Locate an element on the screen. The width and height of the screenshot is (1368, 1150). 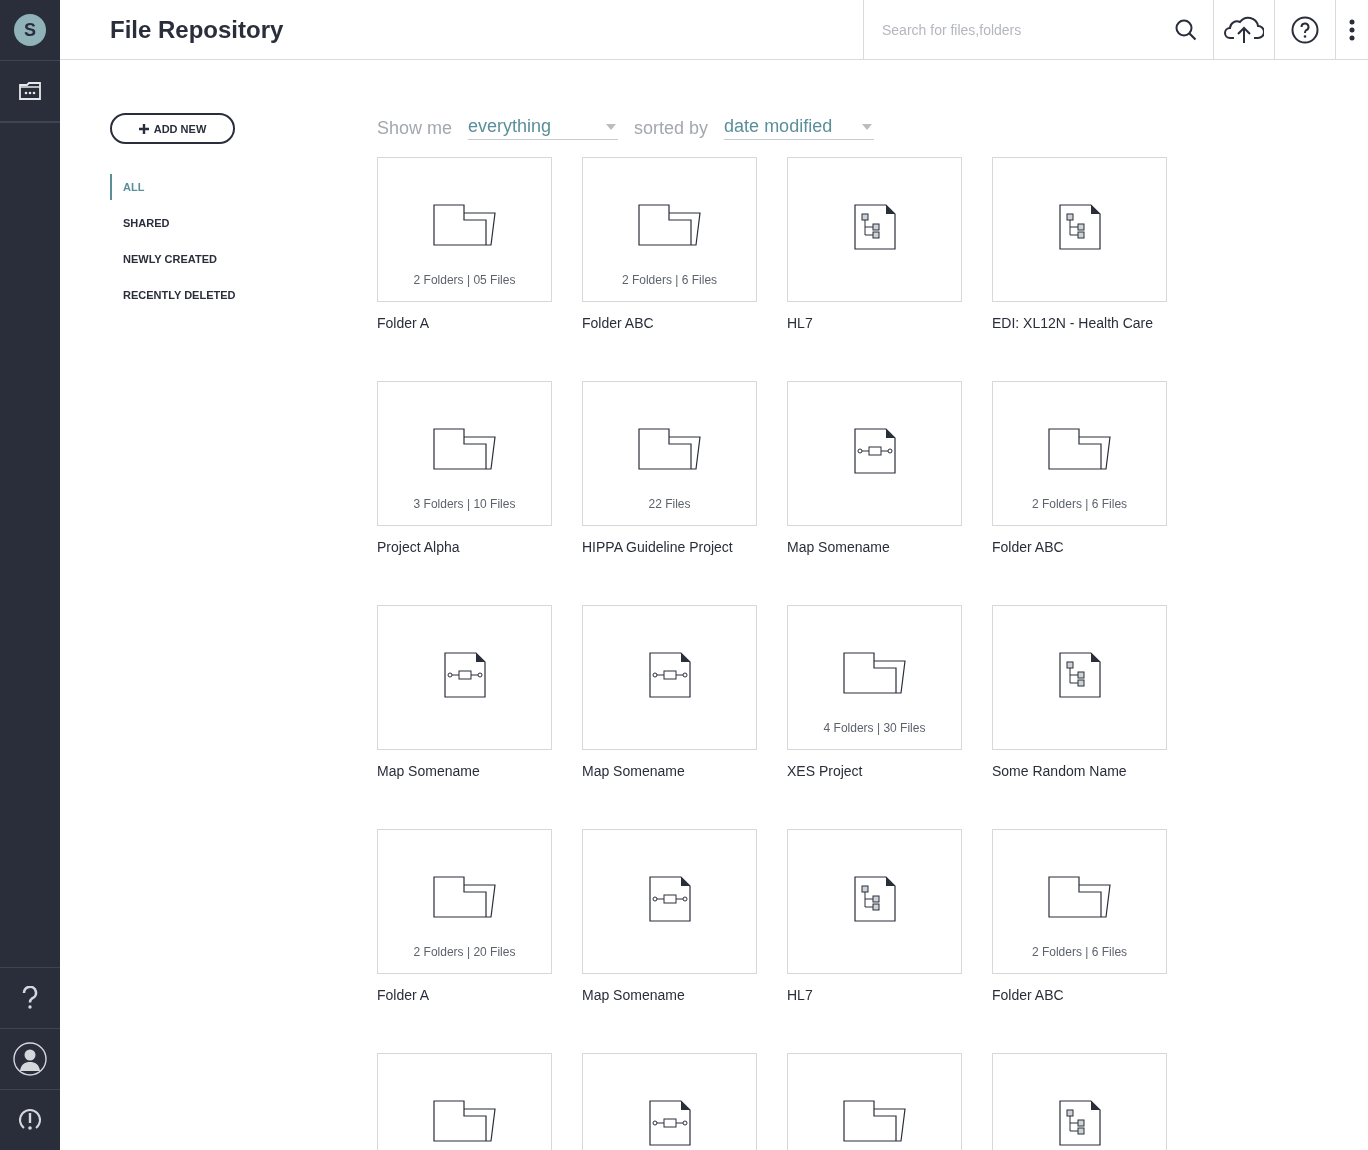
user-avatar: S is located at coordinates (30, 30).